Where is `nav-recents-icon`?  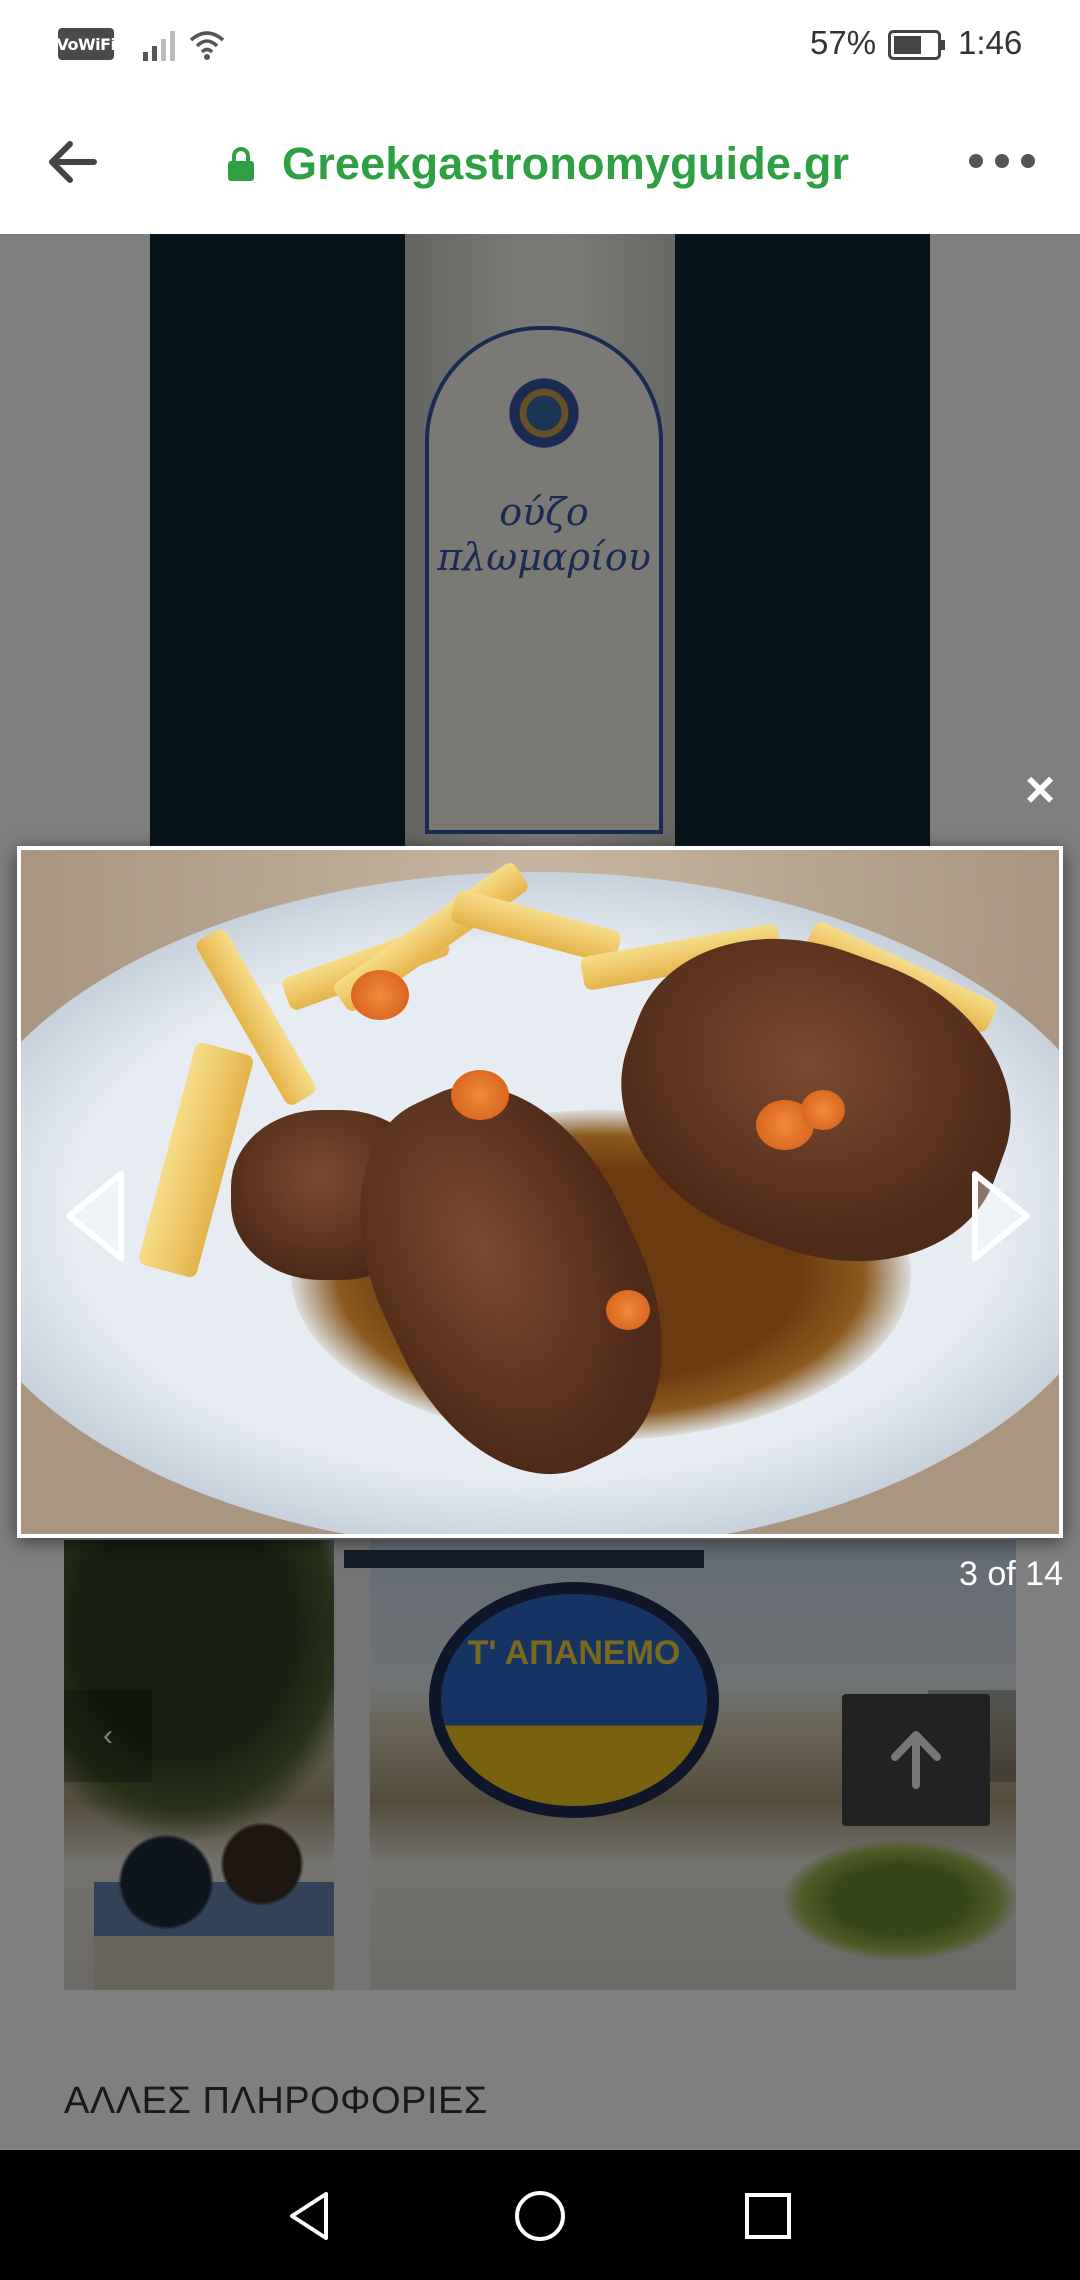
nav-recents-icon is located at coordinates (768, 2216).